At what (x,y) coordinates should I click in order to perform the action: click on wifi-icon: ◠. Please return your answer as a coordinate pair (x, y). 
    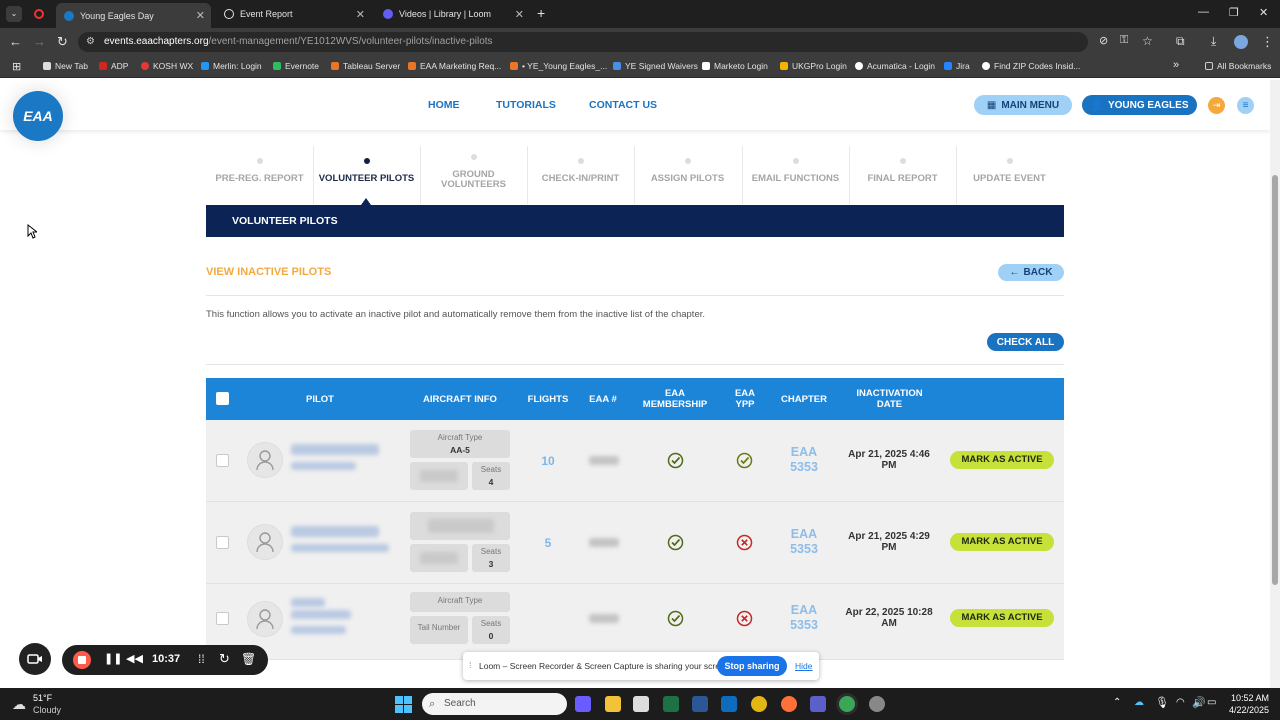
    Looking at the image, I should click on (1180, 702).